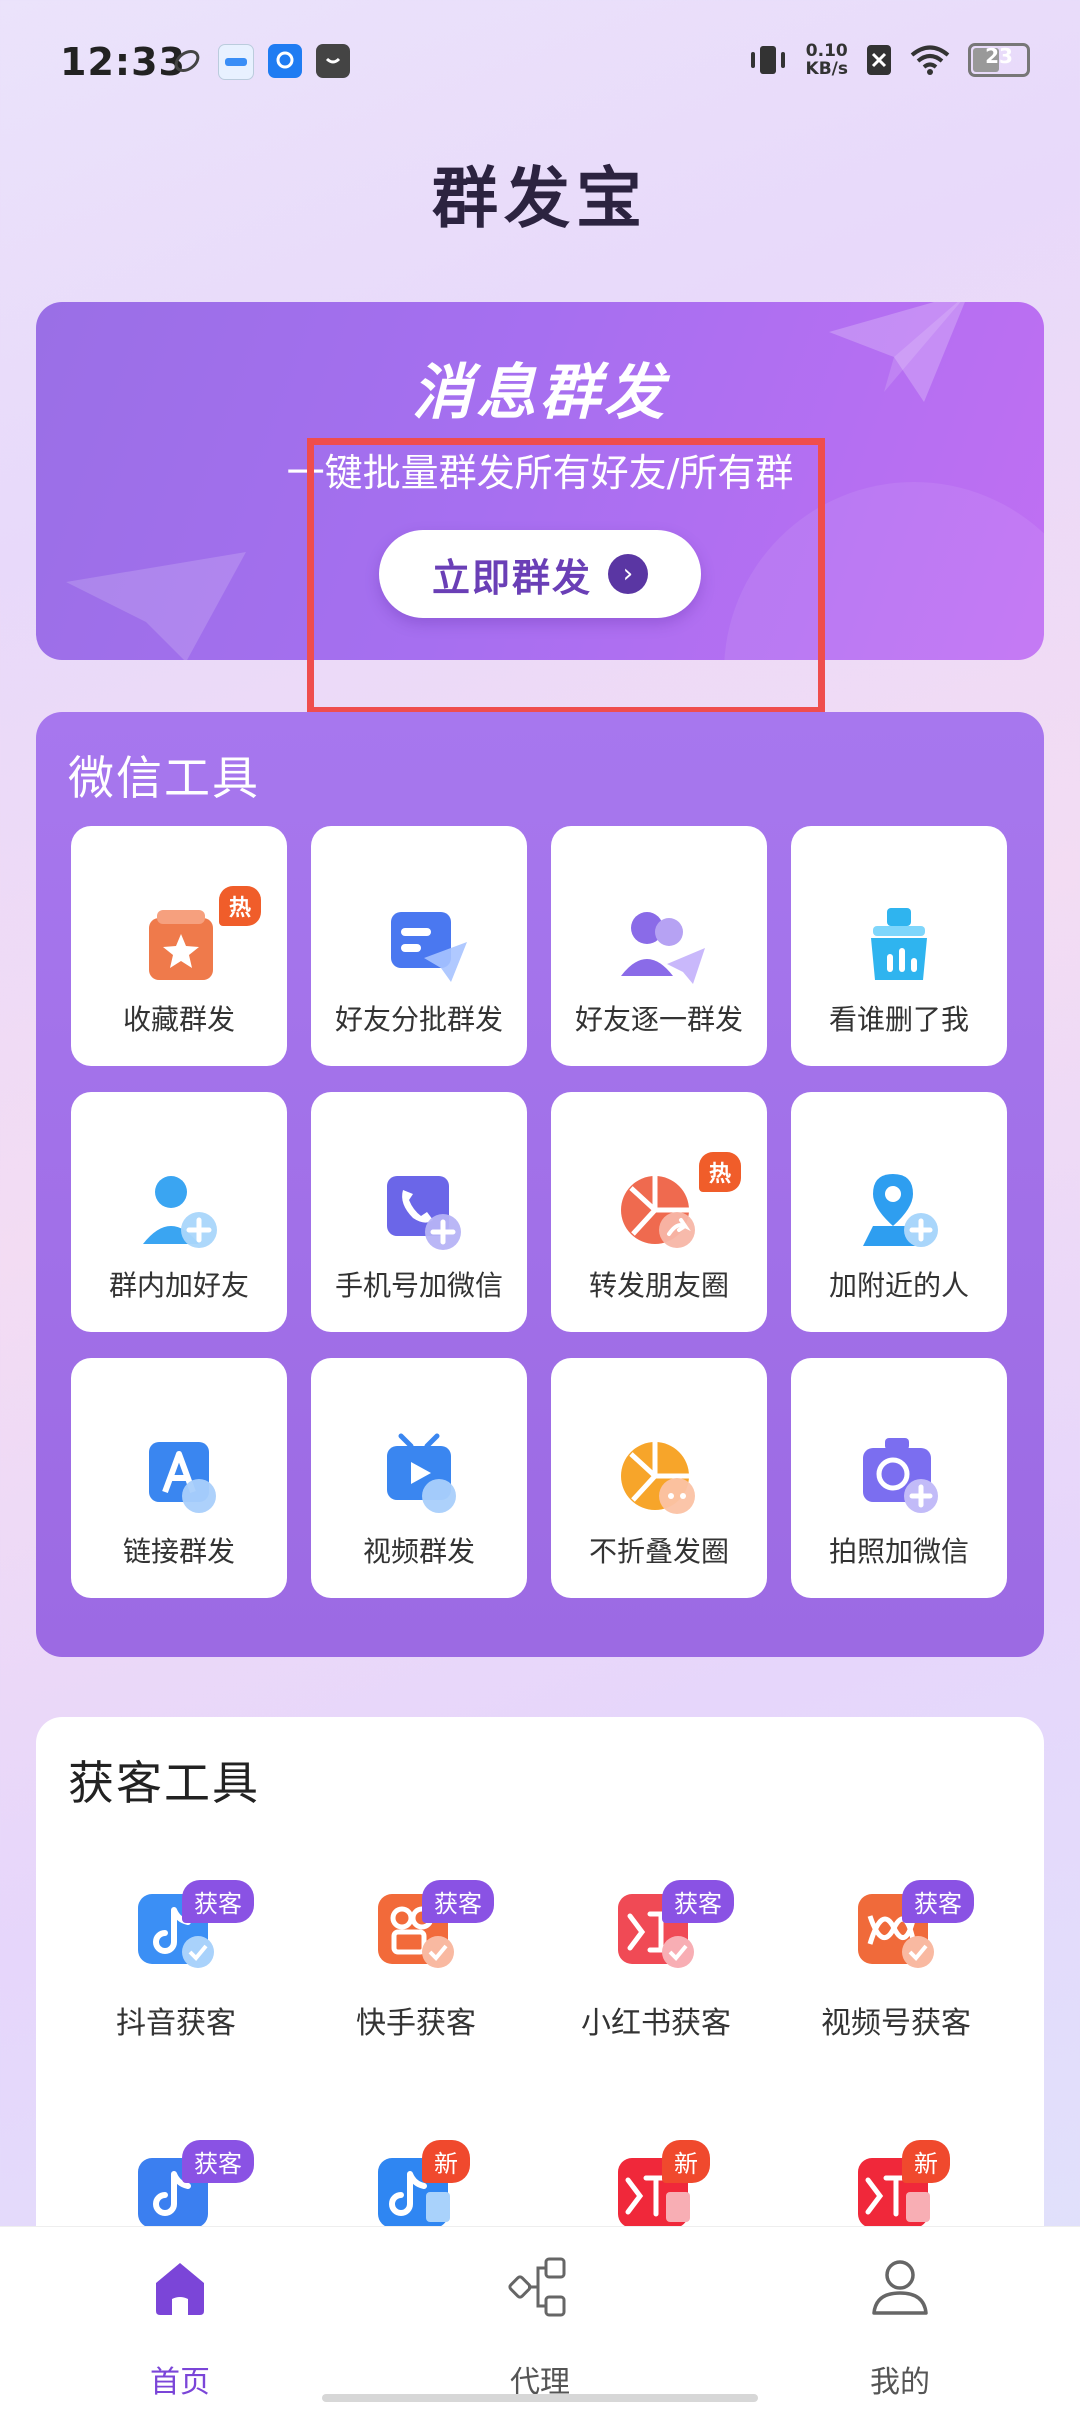 Image resolution: width=1080 pixels, height=2409 pixels. Describe the element at coordinates (663, 948) in the screenshot. I see `friends-send-icon` at that location.